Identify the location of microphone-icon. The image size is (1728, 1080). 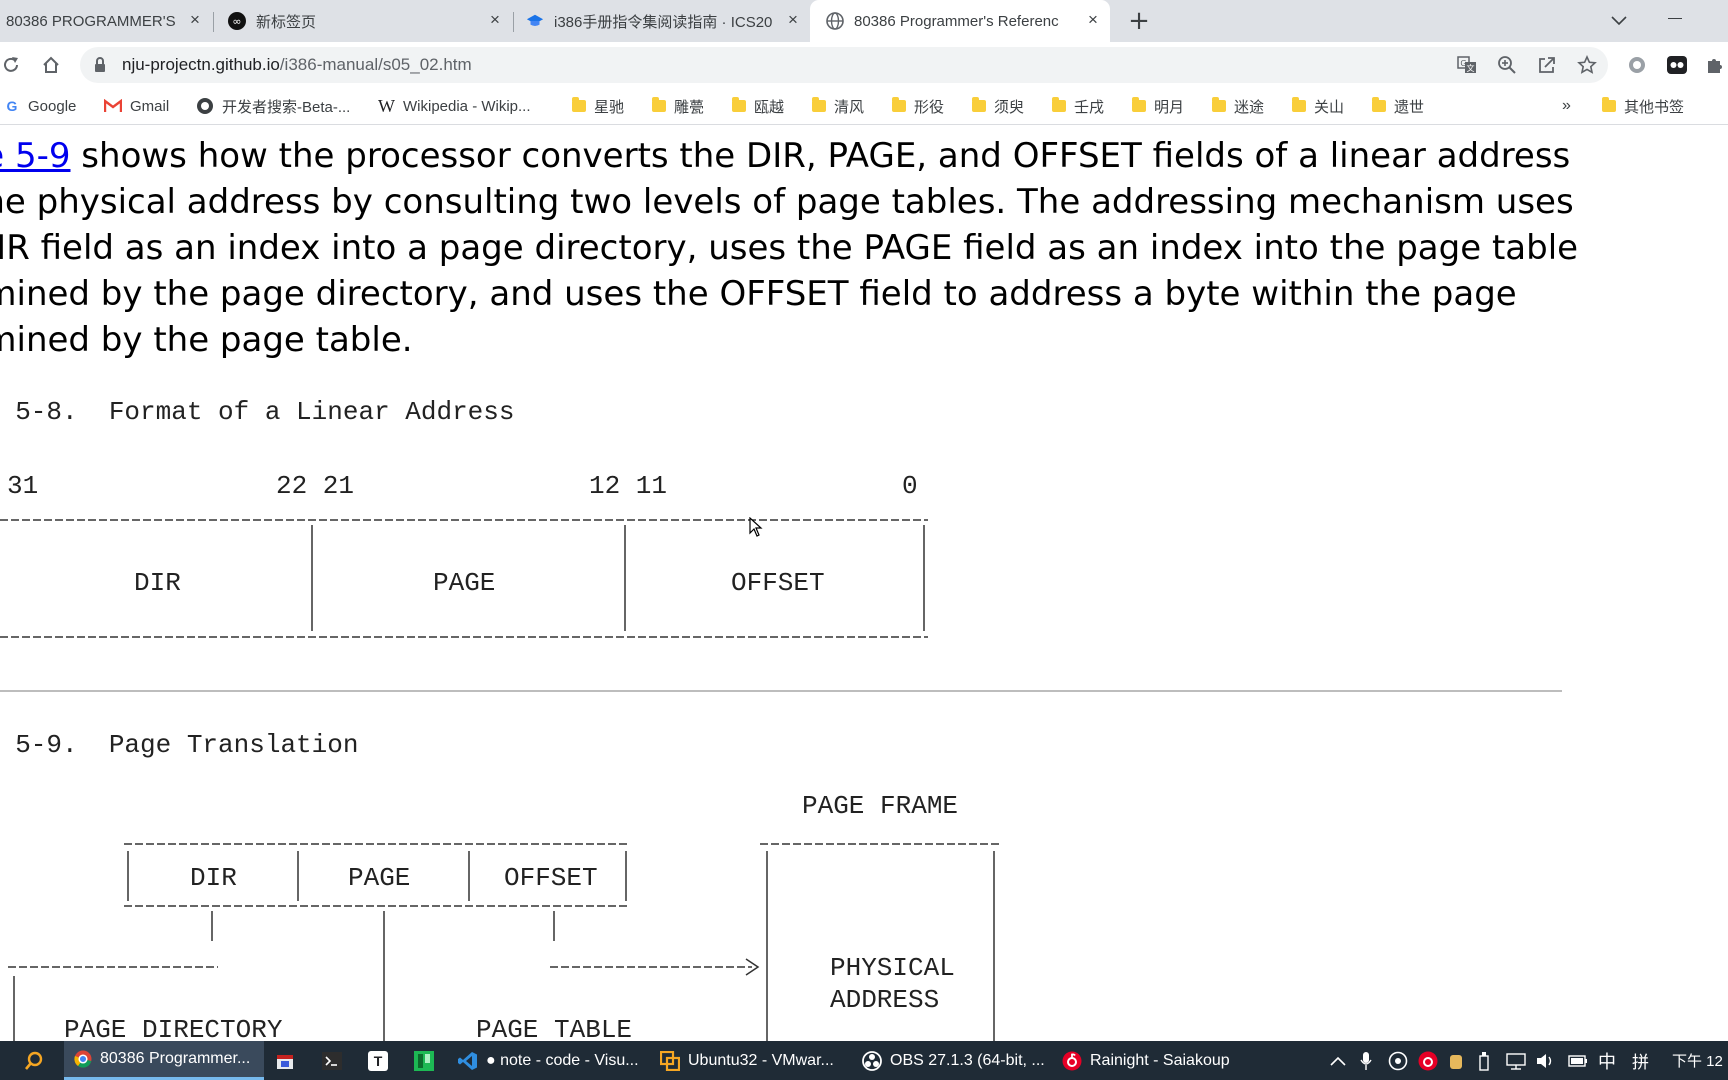
(1366, 1060).